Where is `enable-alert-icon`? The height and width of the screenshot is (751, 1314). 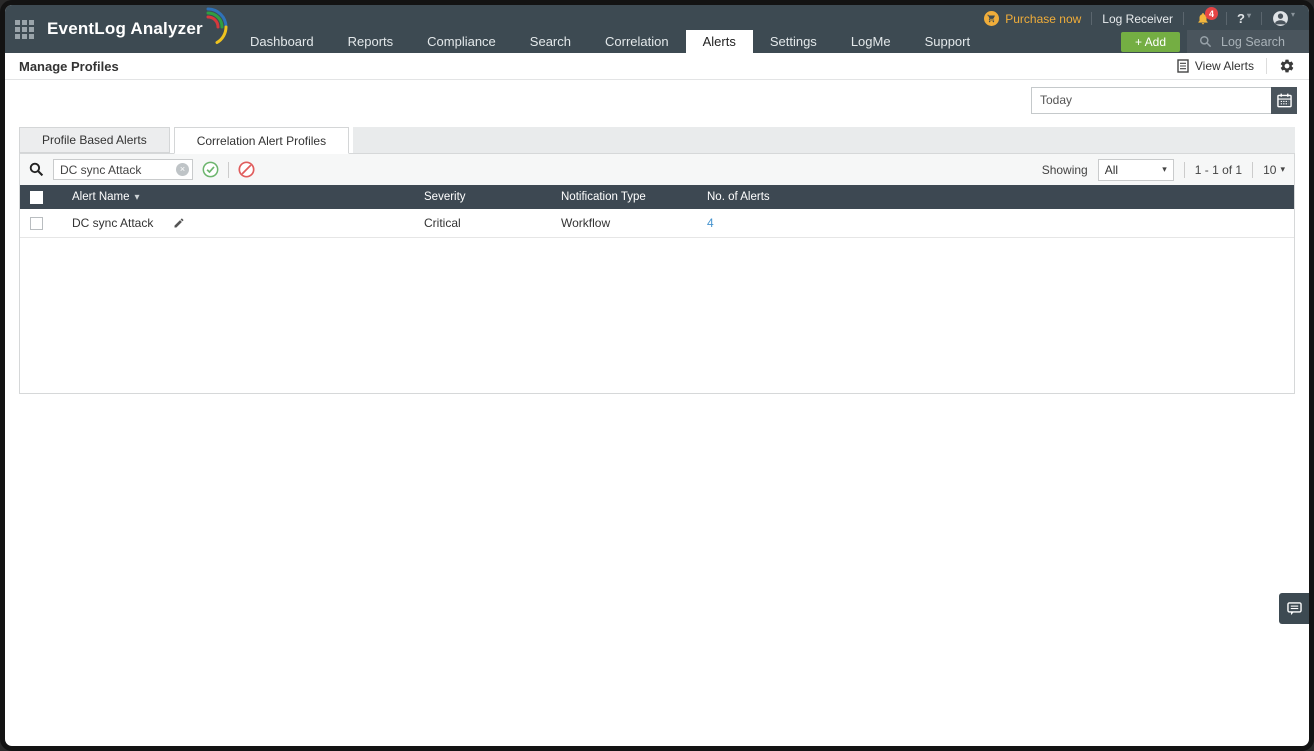
enable-alert-icon is located at coordinates (210, 169).